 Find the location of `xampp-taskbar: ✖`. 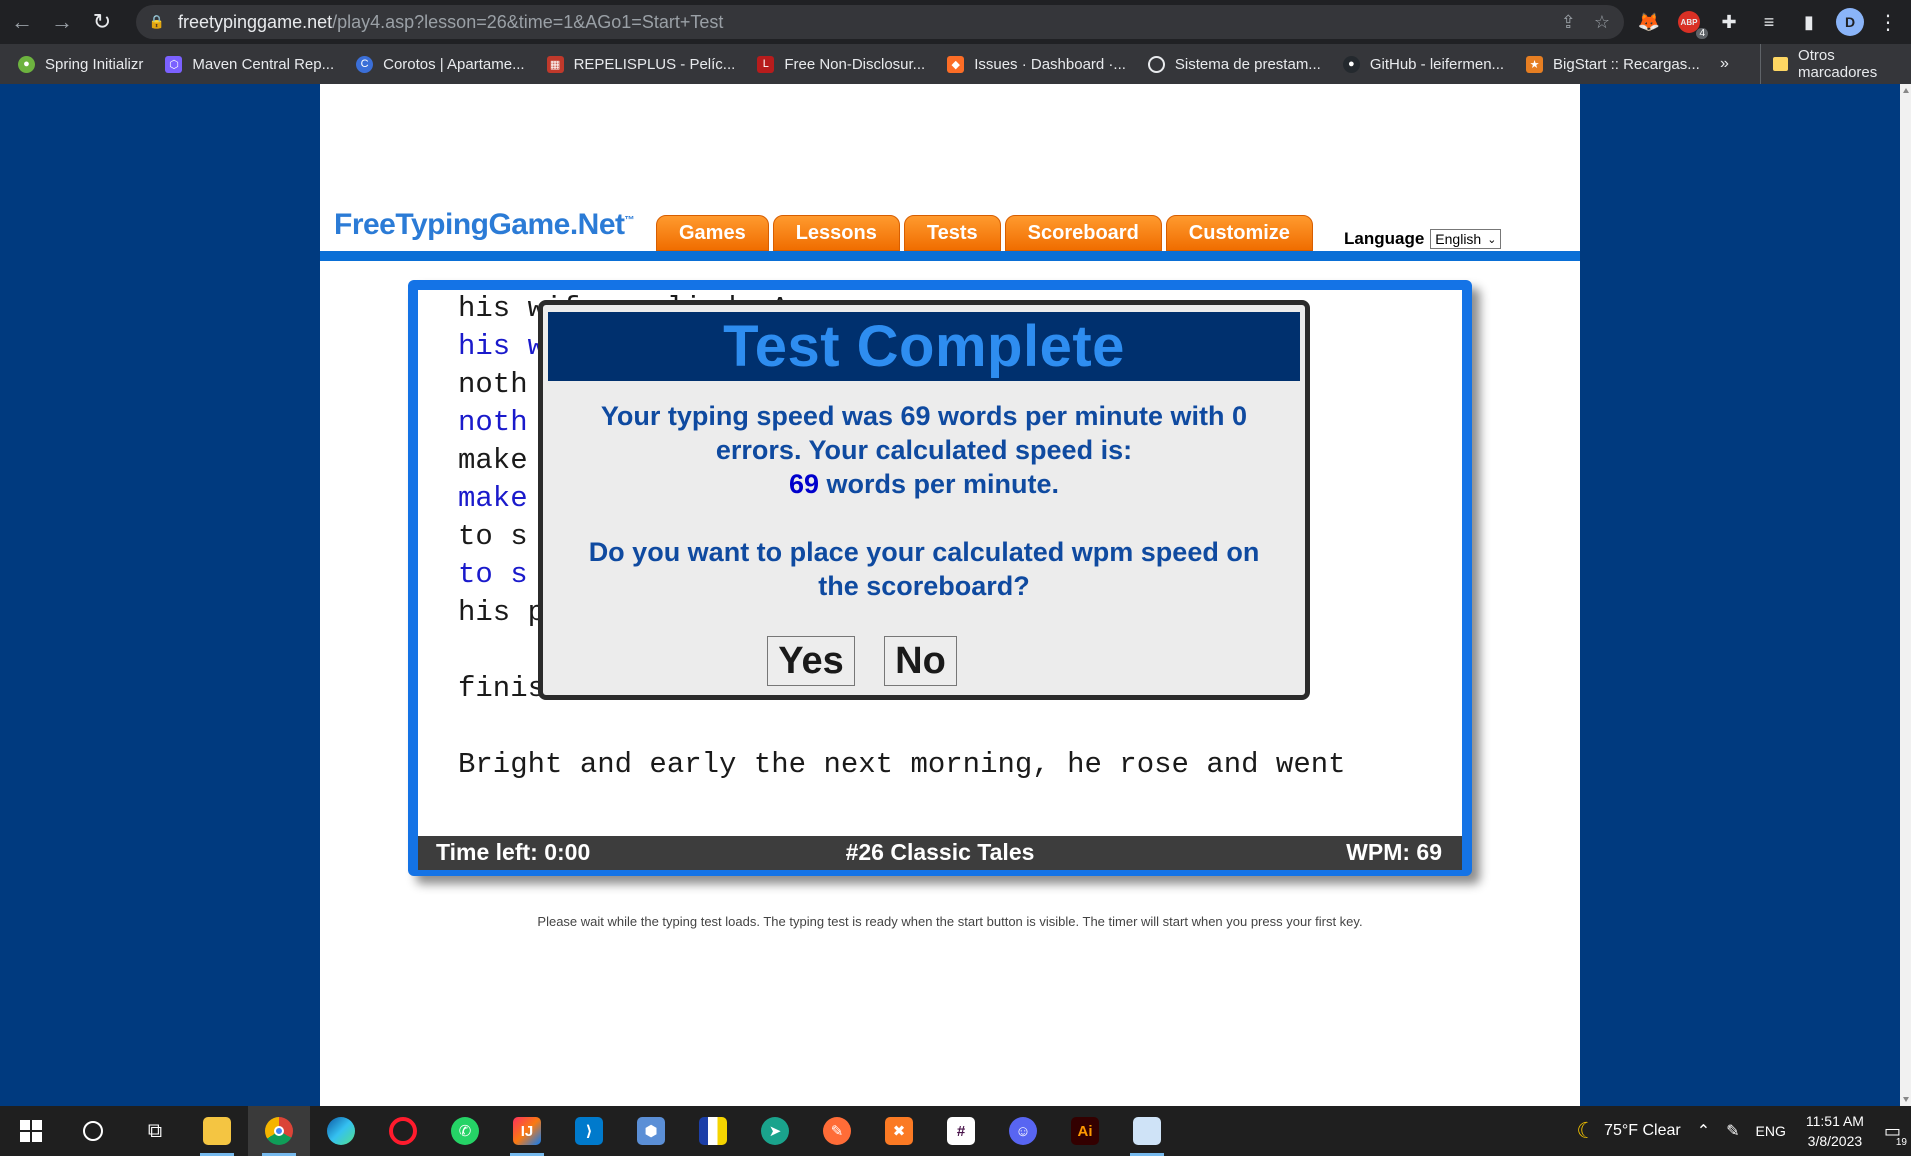

xampp-taskbar: ✖ is located at coordinates (899, 1131).